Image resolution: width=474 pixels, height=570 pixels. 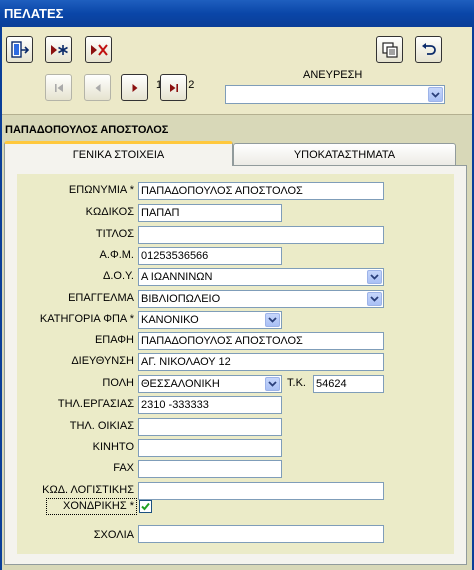 What do you see at coordinates (102, 361) in the screenshot?
I see `address-label: ΔΙΕΥΘΥΝΣΗ` at bounding box center [102, 361].